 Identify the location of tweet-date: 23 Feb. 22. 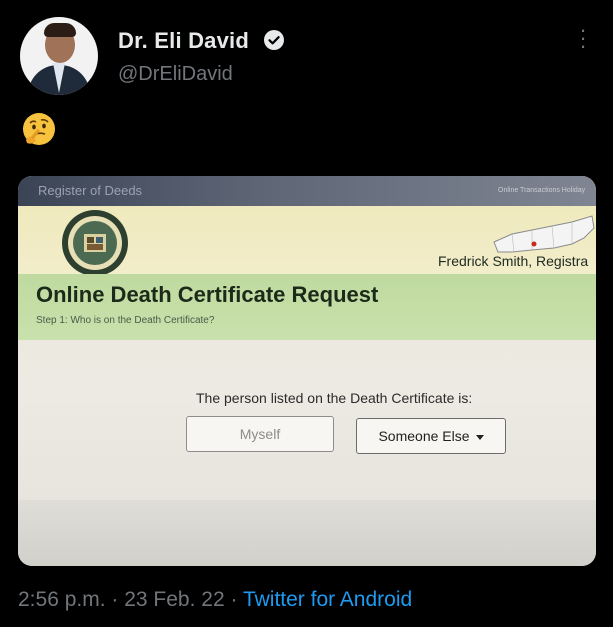
(174, 599).